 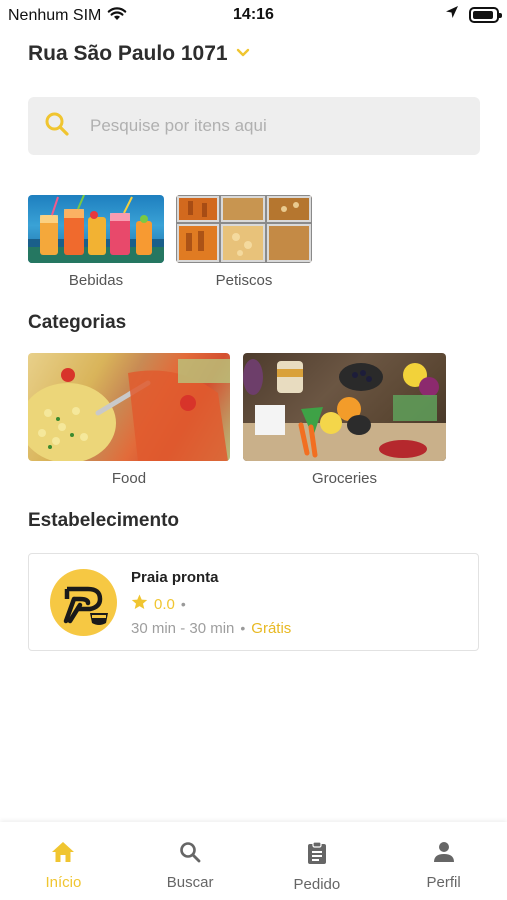 I want to click on bebidas-image, so click(x=96, y=229).